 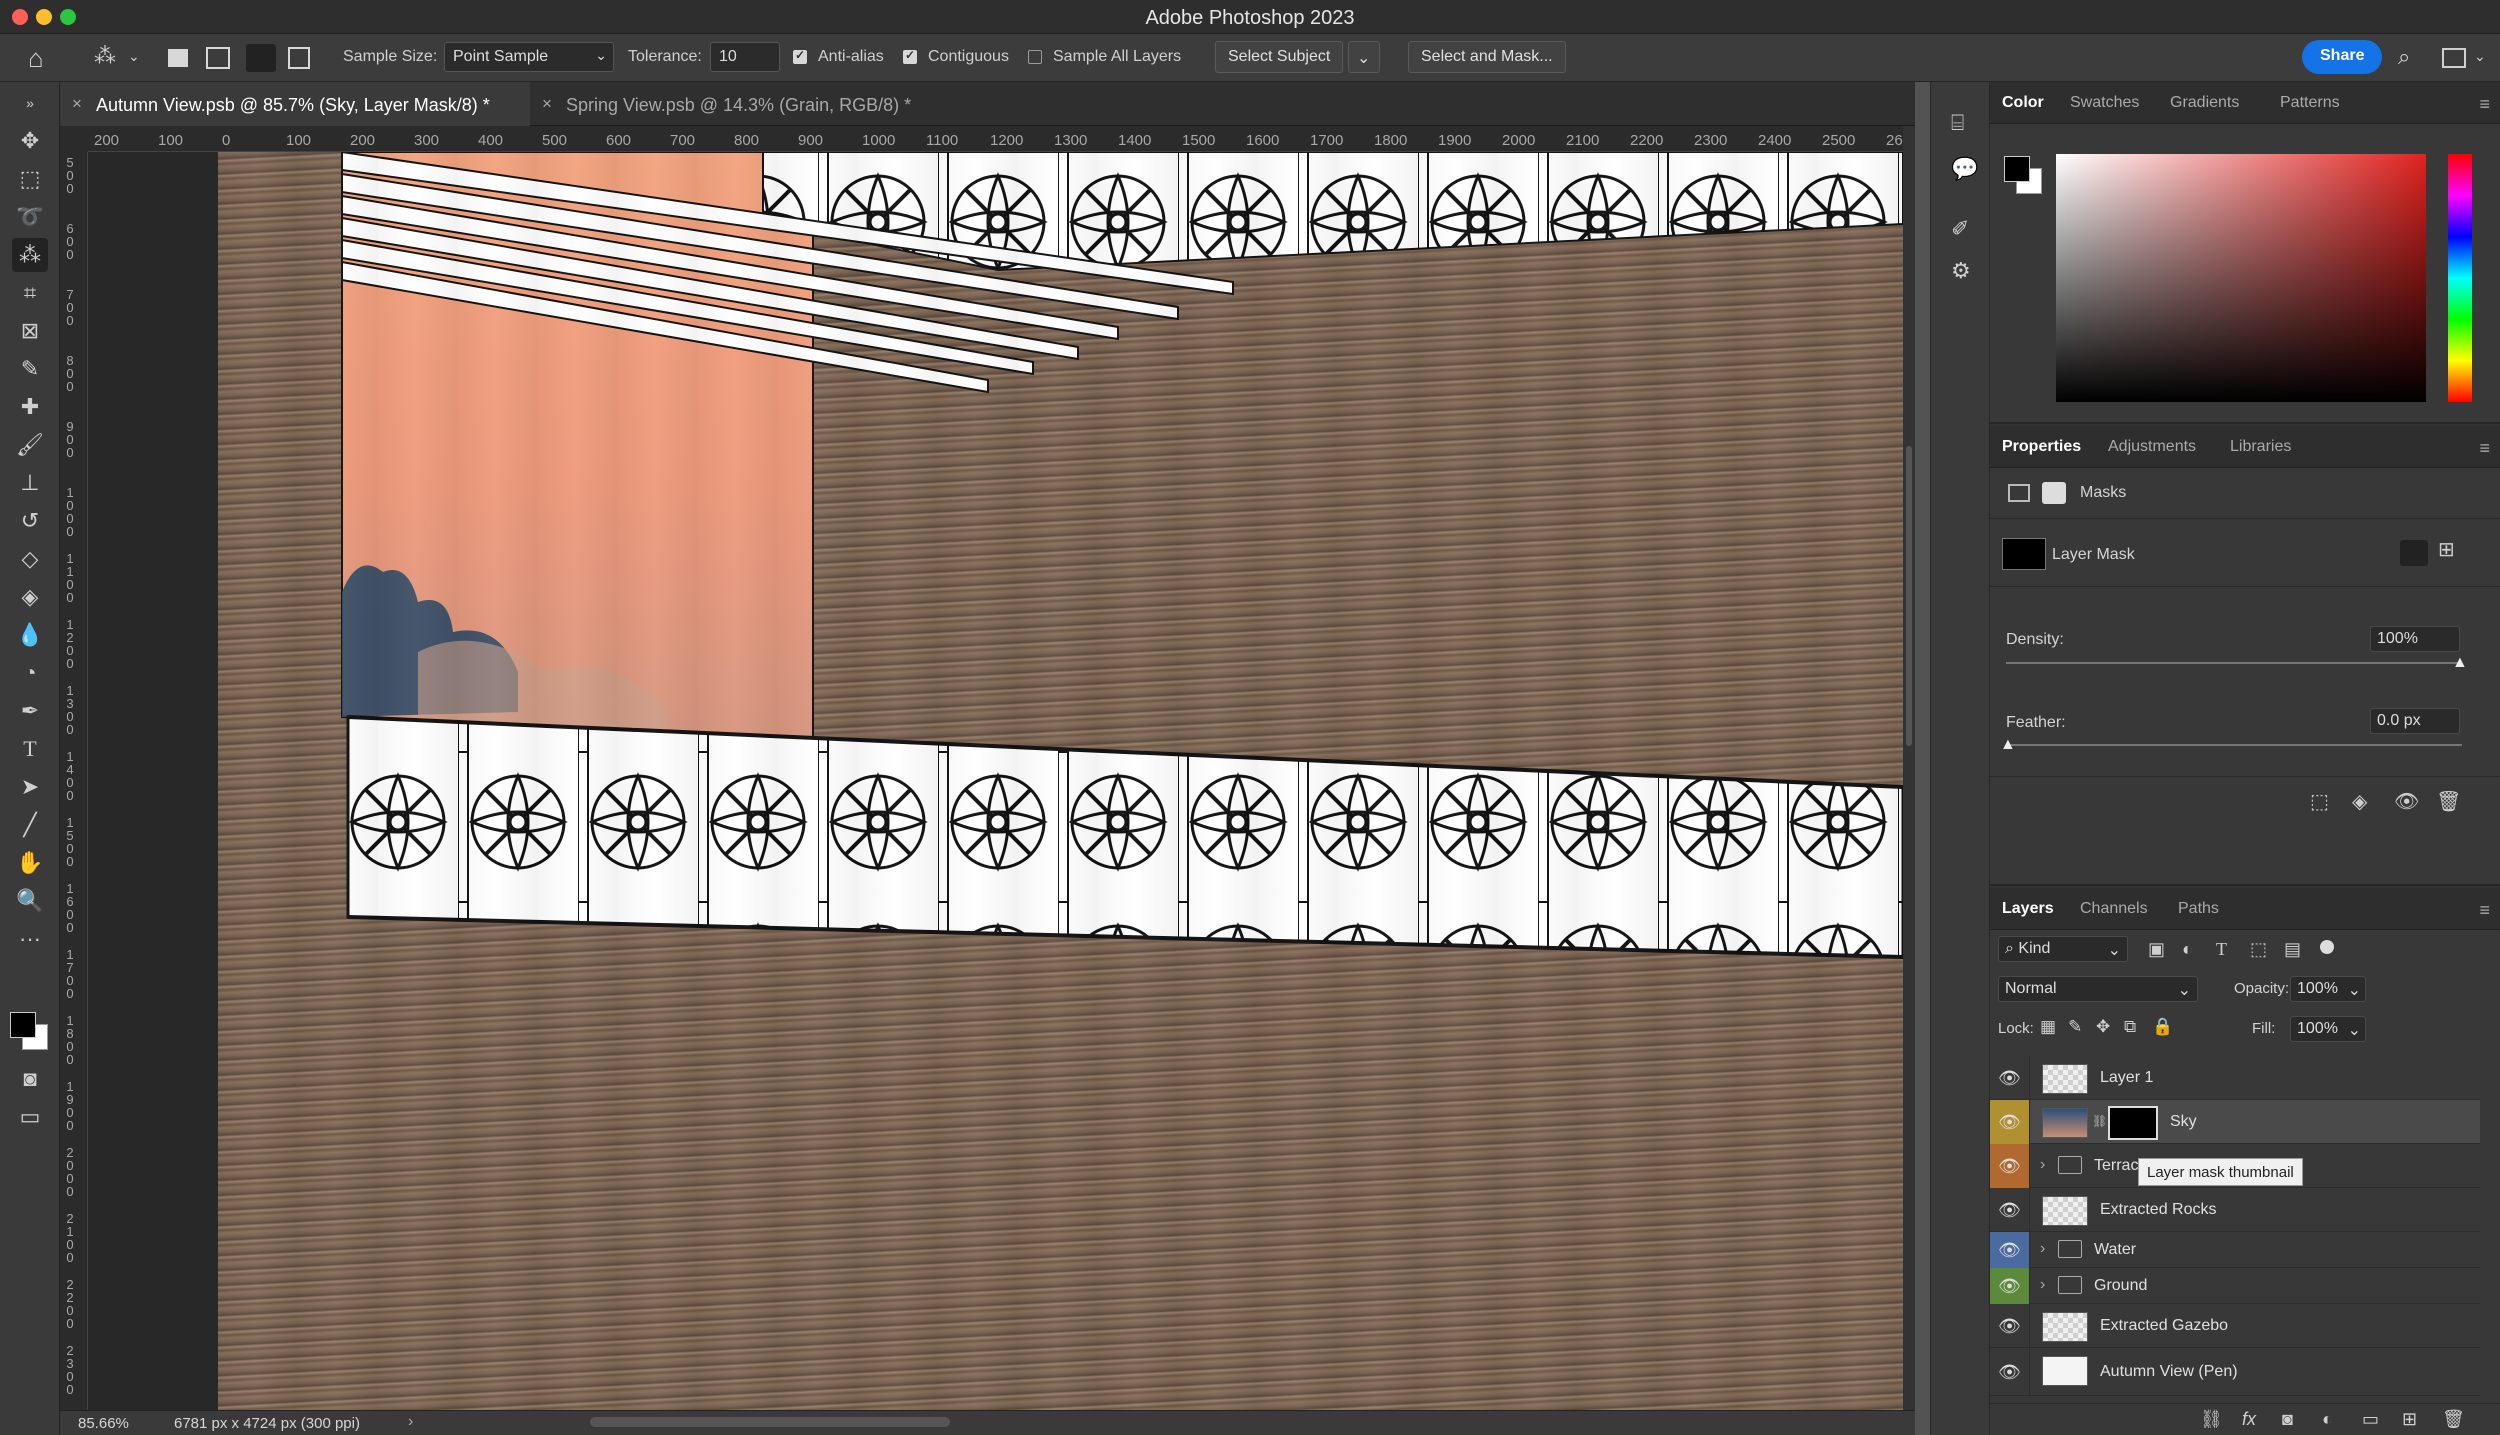 What do you see at coordinates (36, 58) in the screenshot?
I see `home-icon: ⌂` at bounding box center [36, 58].